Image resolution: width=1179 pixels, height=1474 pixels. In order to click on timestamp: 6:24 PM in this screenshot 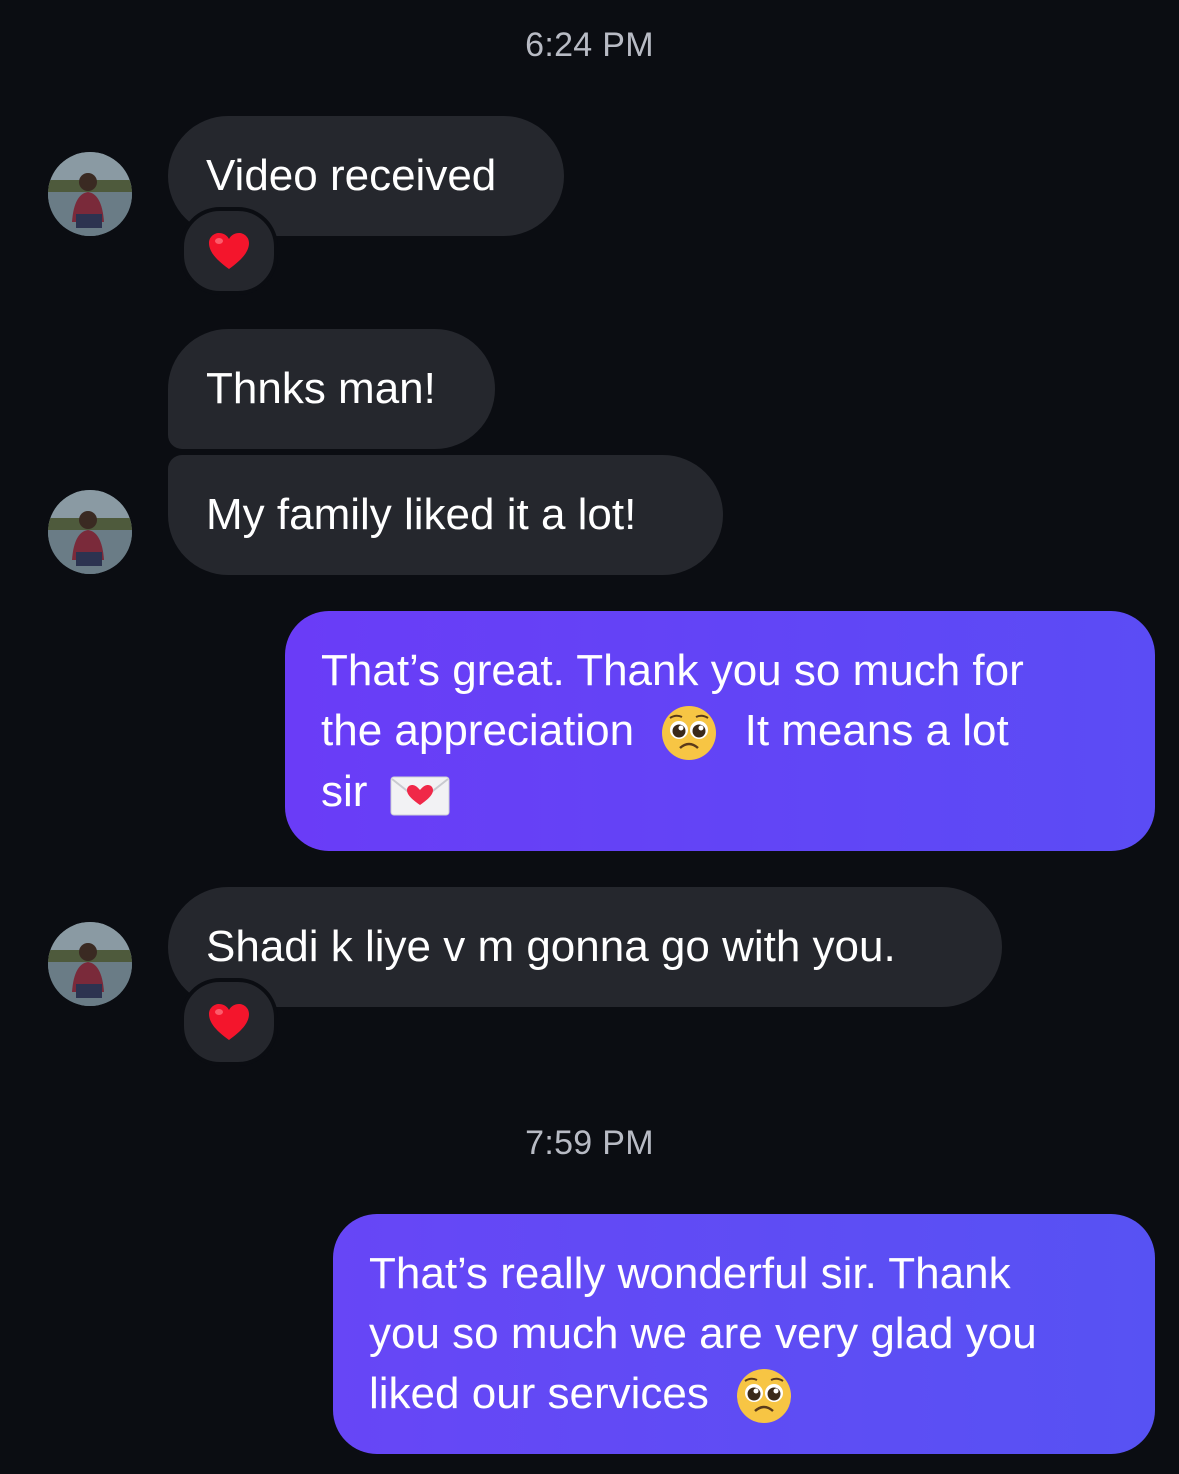, I will do `click(589, 45)`.